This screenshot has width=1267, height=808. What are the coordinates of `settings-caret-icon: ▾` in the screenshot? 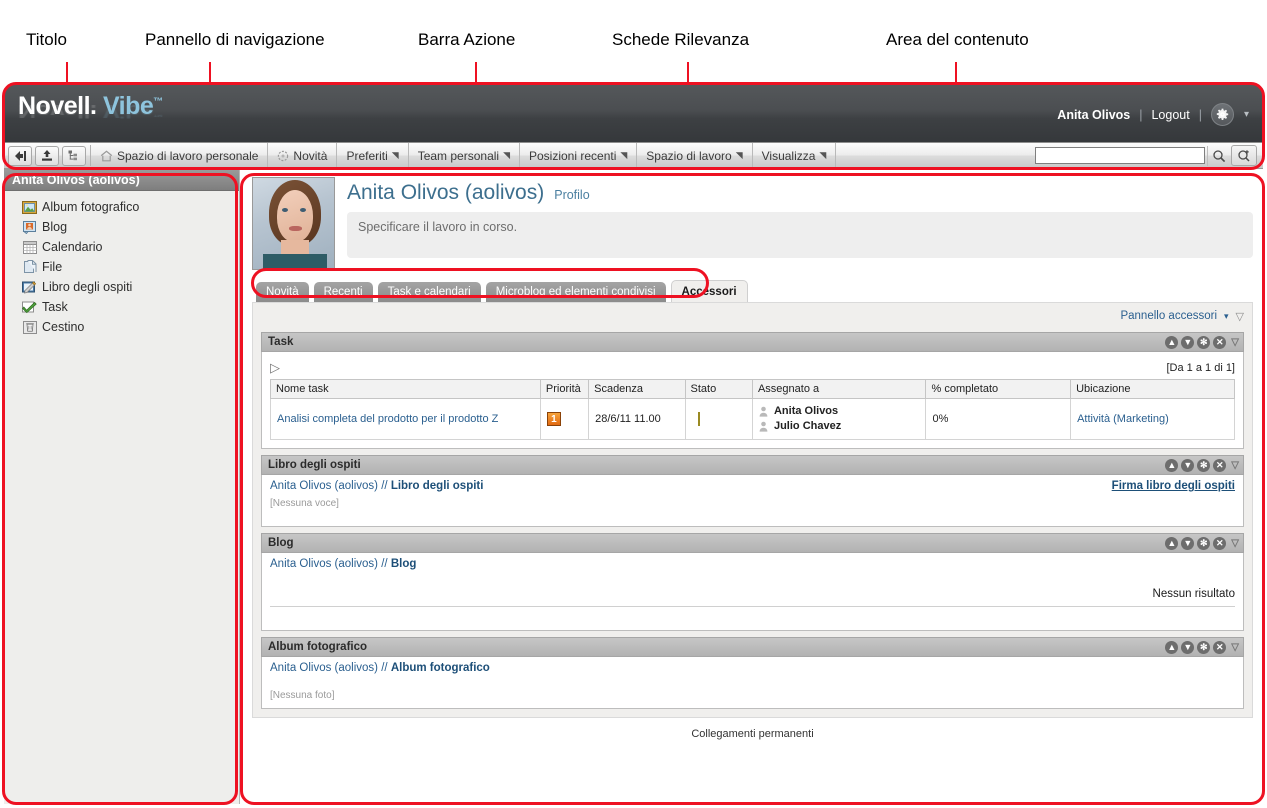 It's located at (1246, 114).